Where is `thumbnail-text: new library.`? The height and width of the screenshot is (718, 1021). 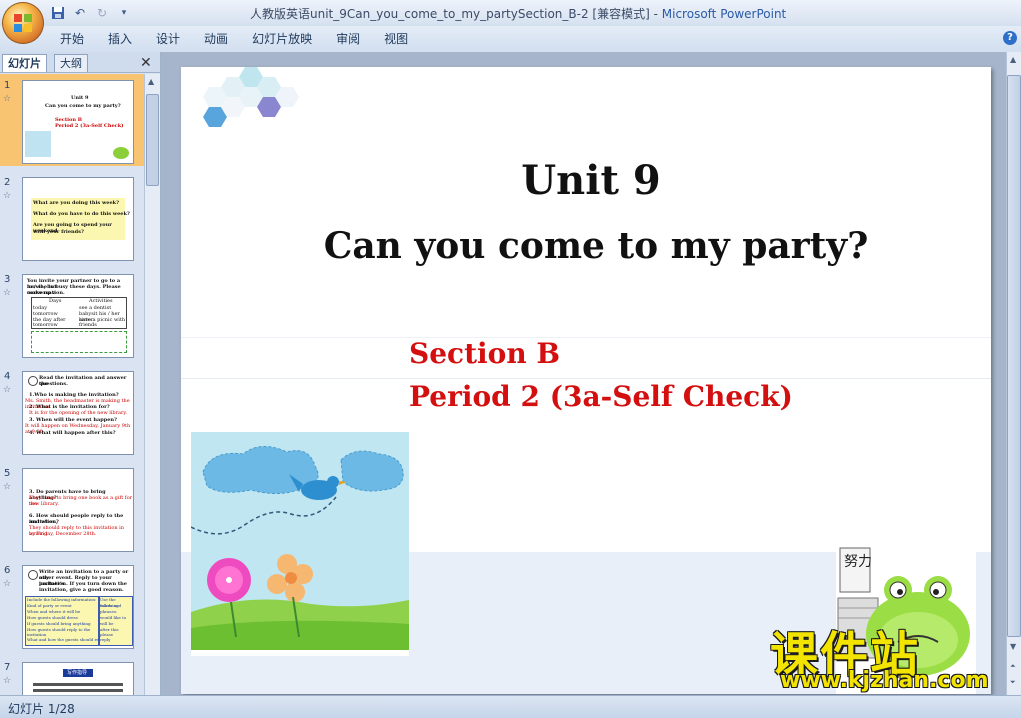 thumbnail-text: new library. is located at coordinates (44, 504).